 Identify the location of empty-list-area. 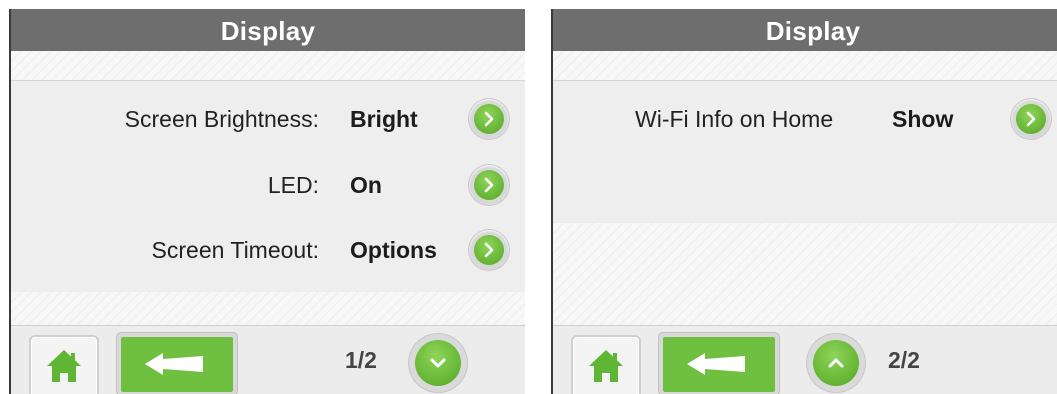
(805, 274).